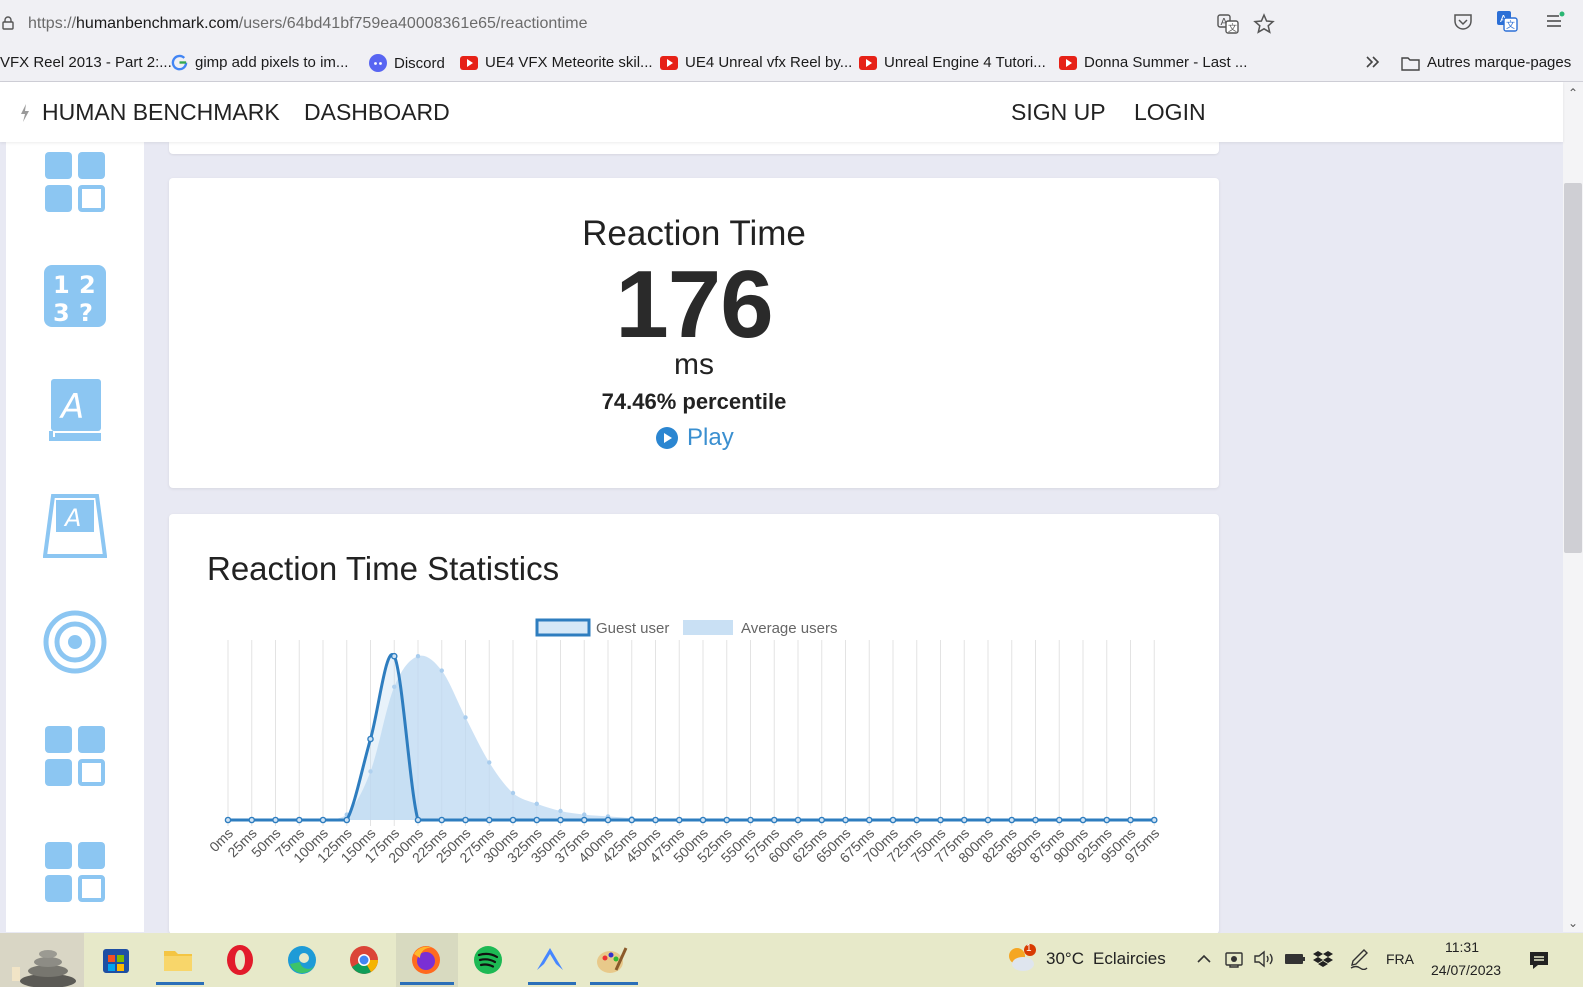 The height and width of the screenshot is (987, 1583). I want to click on svg-text: 1, so click(61, 285).